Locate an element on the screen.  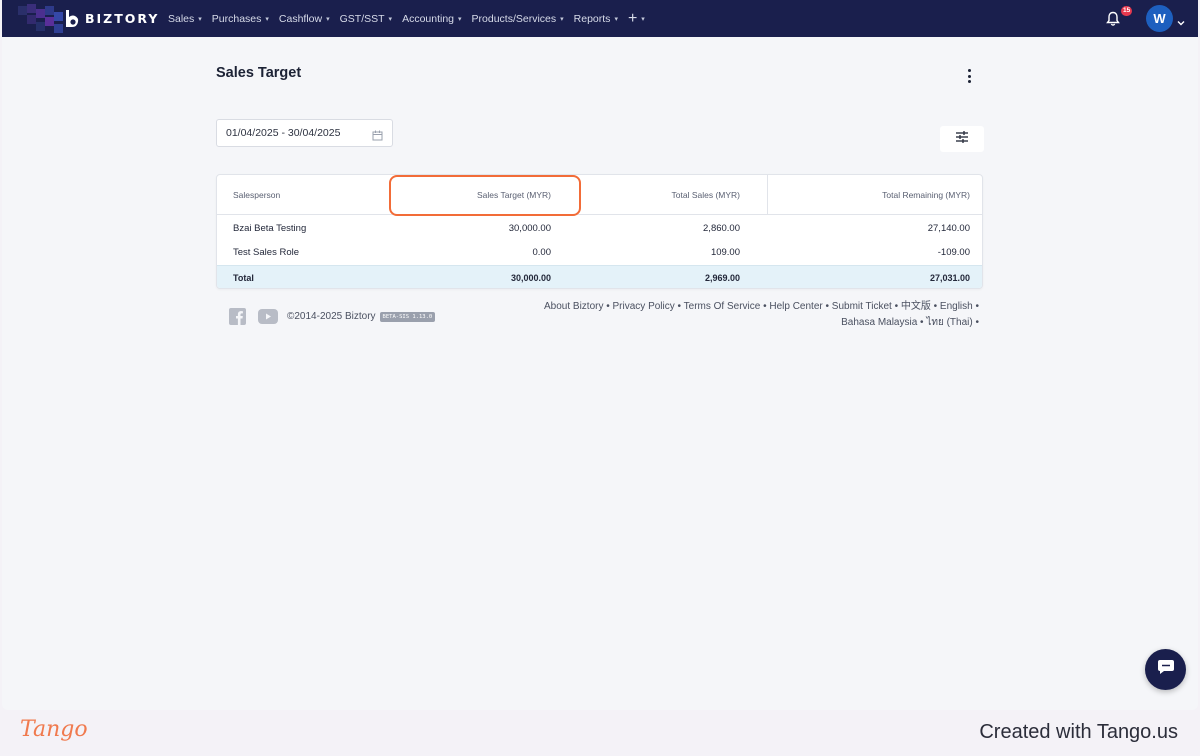
cell-salesperson: Test Sales Role is located at coordinates (266, 252).